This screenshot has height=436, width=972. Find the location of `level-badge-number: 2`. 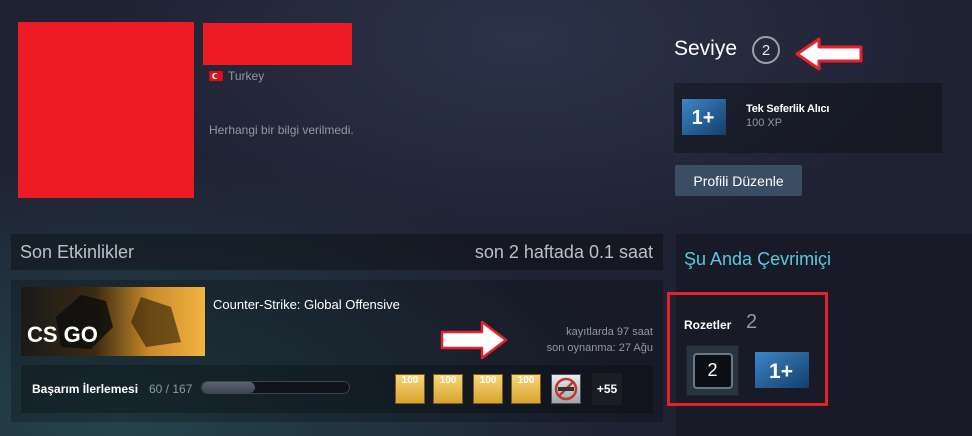

level-badge-number: 2 is located at coordinates (712, 370).